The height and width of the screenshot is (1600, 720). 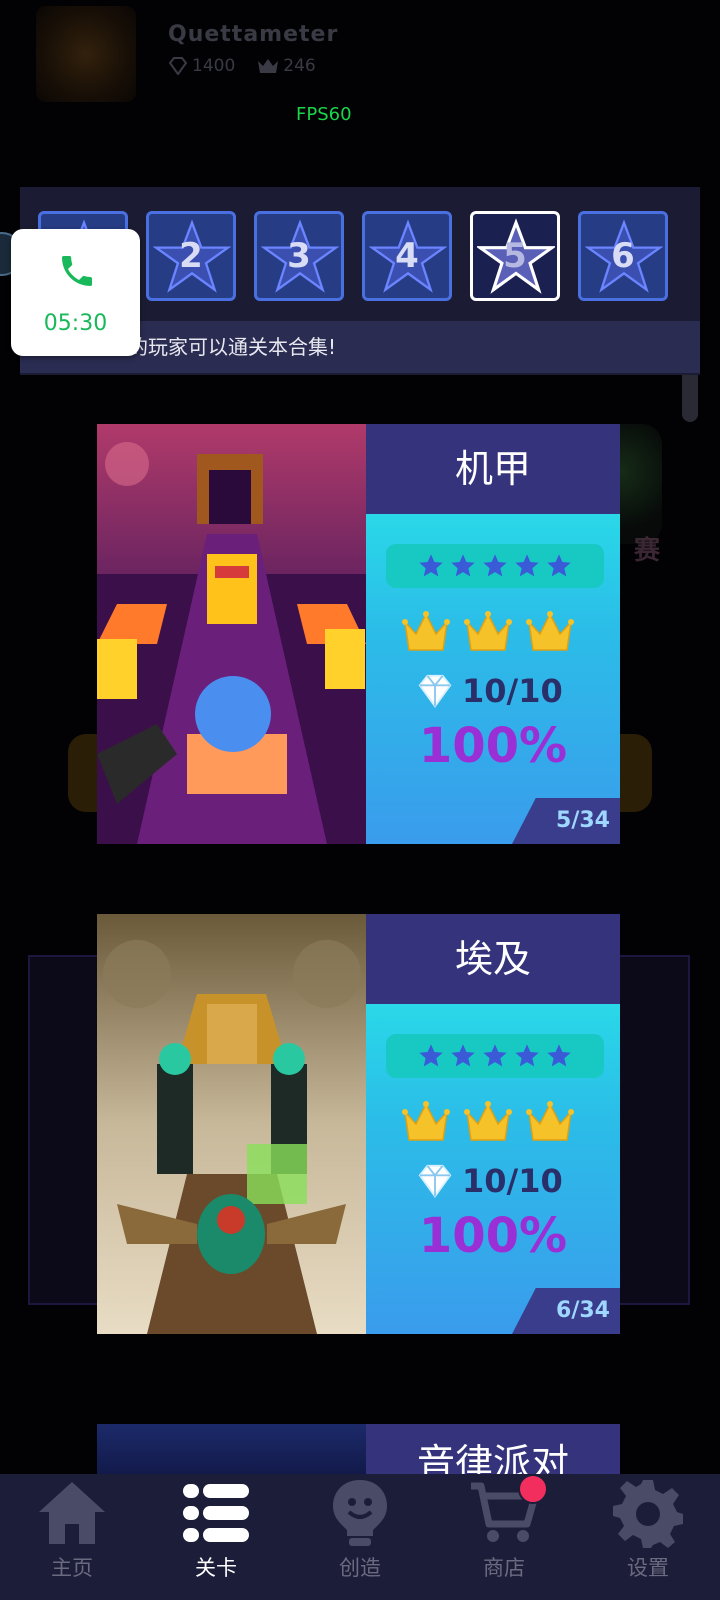 What do you see at coordinates (216, 1568) in the screenshot?
I see `nav-label: 关卡` at bounding box center [216, 1568].